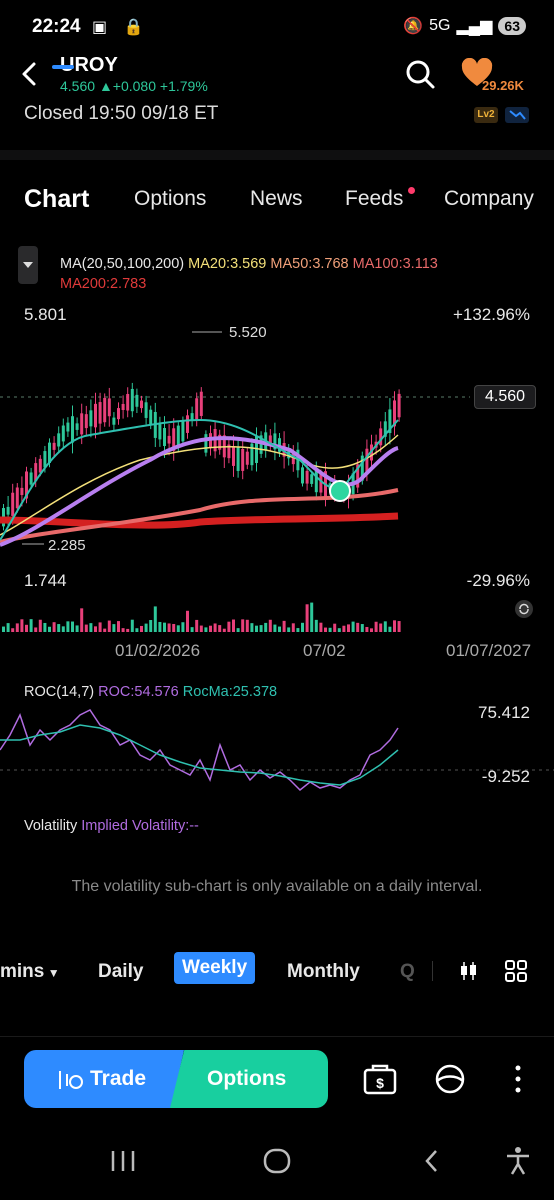 Image resolution: width=554 pixels, height=1200 pixels. I want to click on volatility-legend: Volatility Implied Volatility:--, so click(111, 826).